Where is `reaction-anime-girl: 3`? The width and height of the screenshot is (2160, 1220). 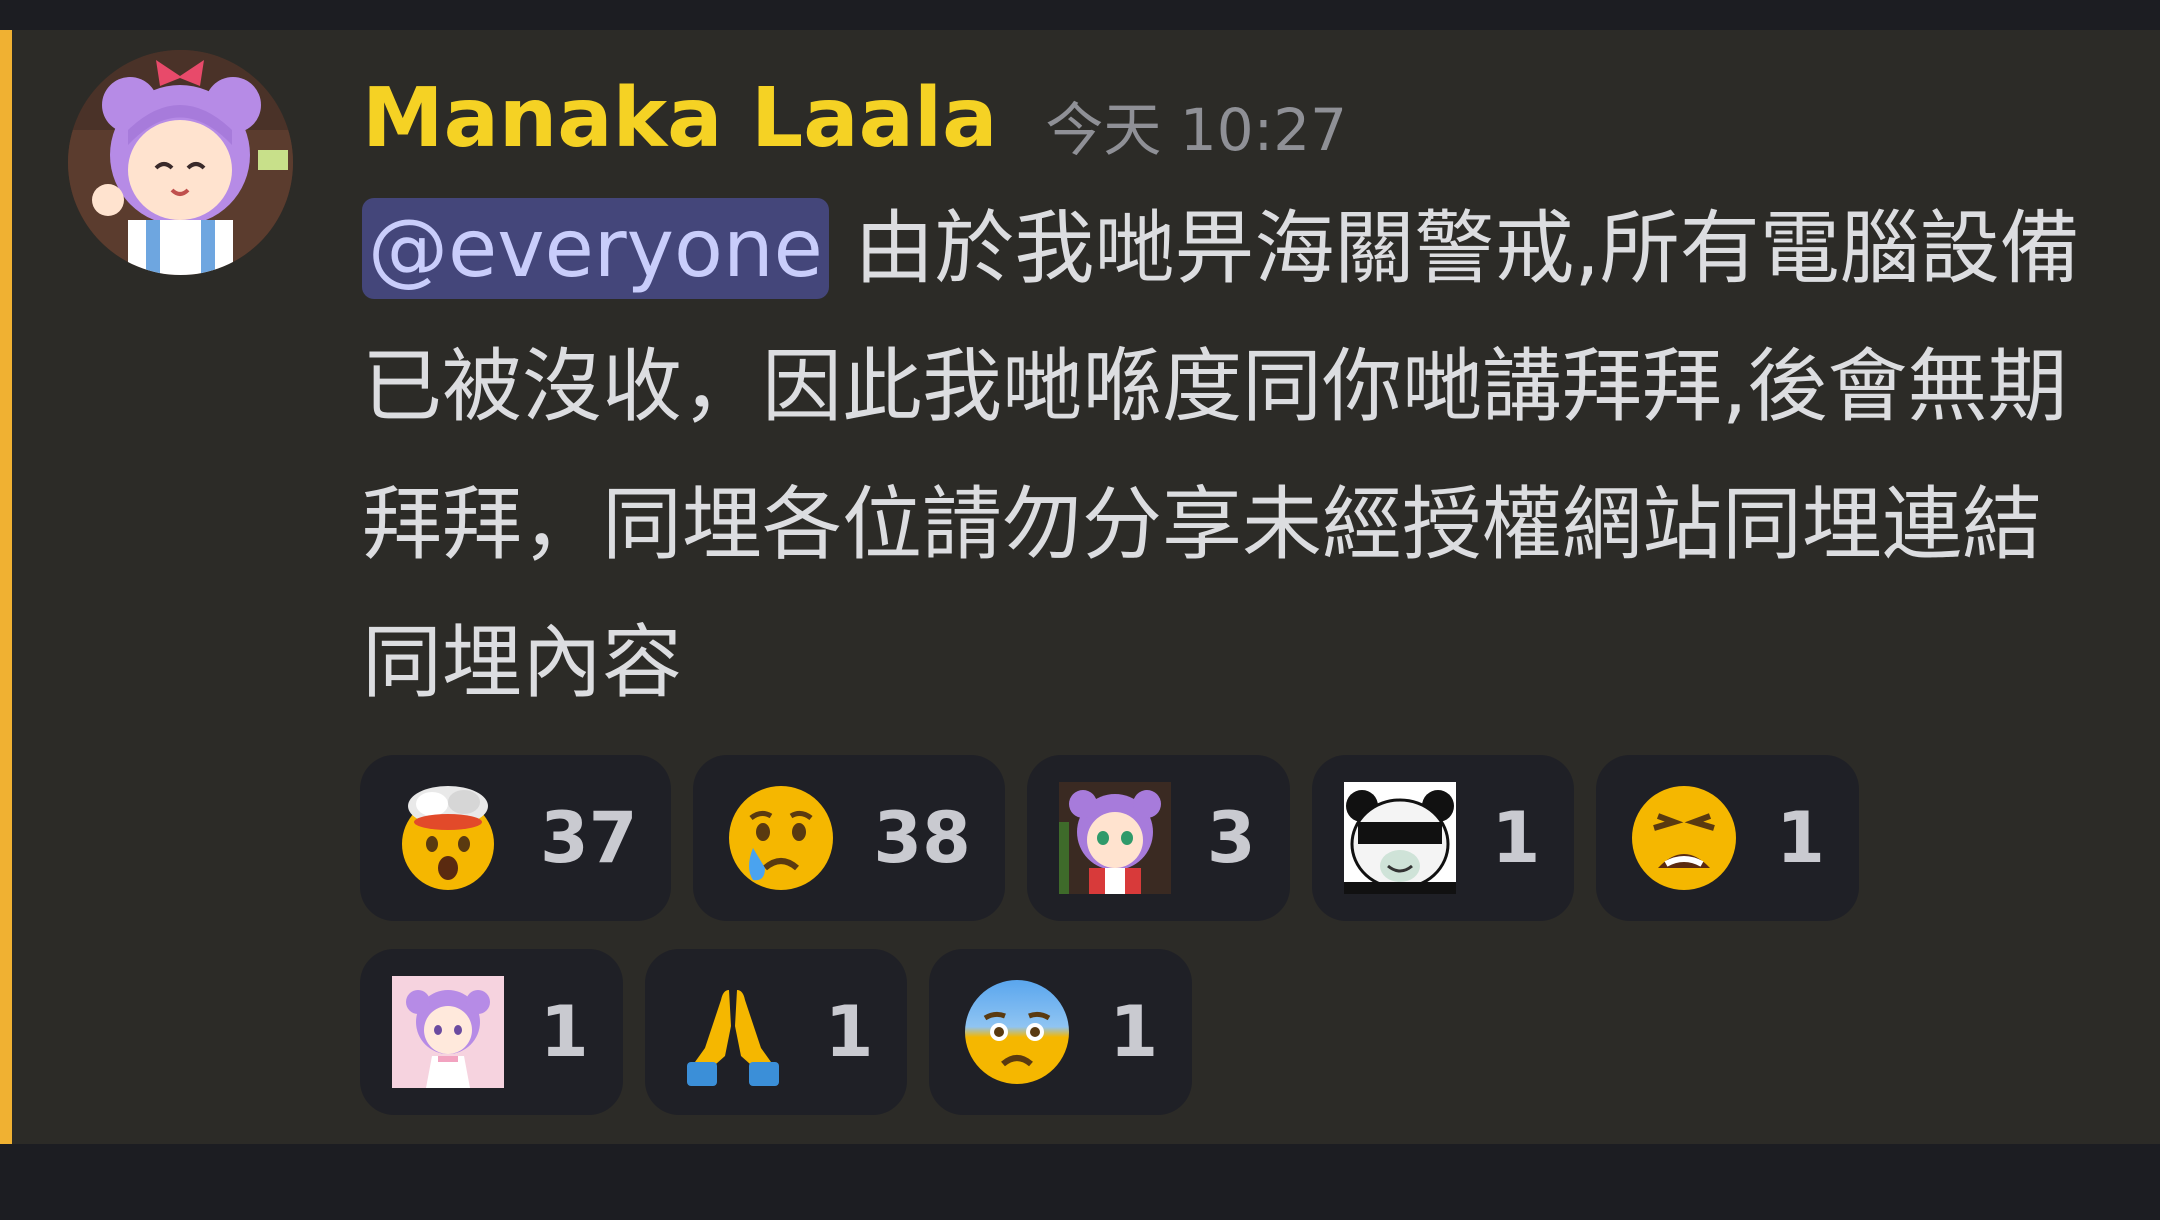 reaction-anime-girl: 3 is located at coordinates (1158, 838).